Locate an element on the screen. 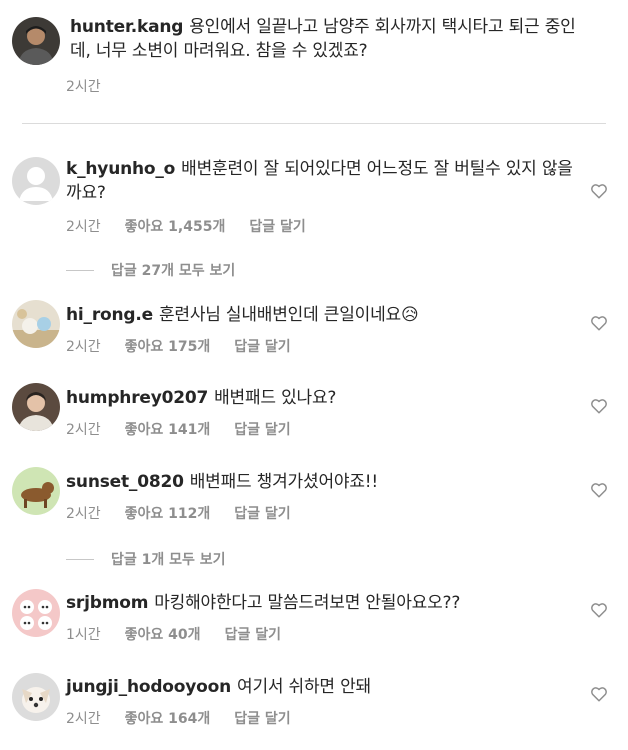  comment-username: k_hyunho_o is located at coordinates (120, 169).